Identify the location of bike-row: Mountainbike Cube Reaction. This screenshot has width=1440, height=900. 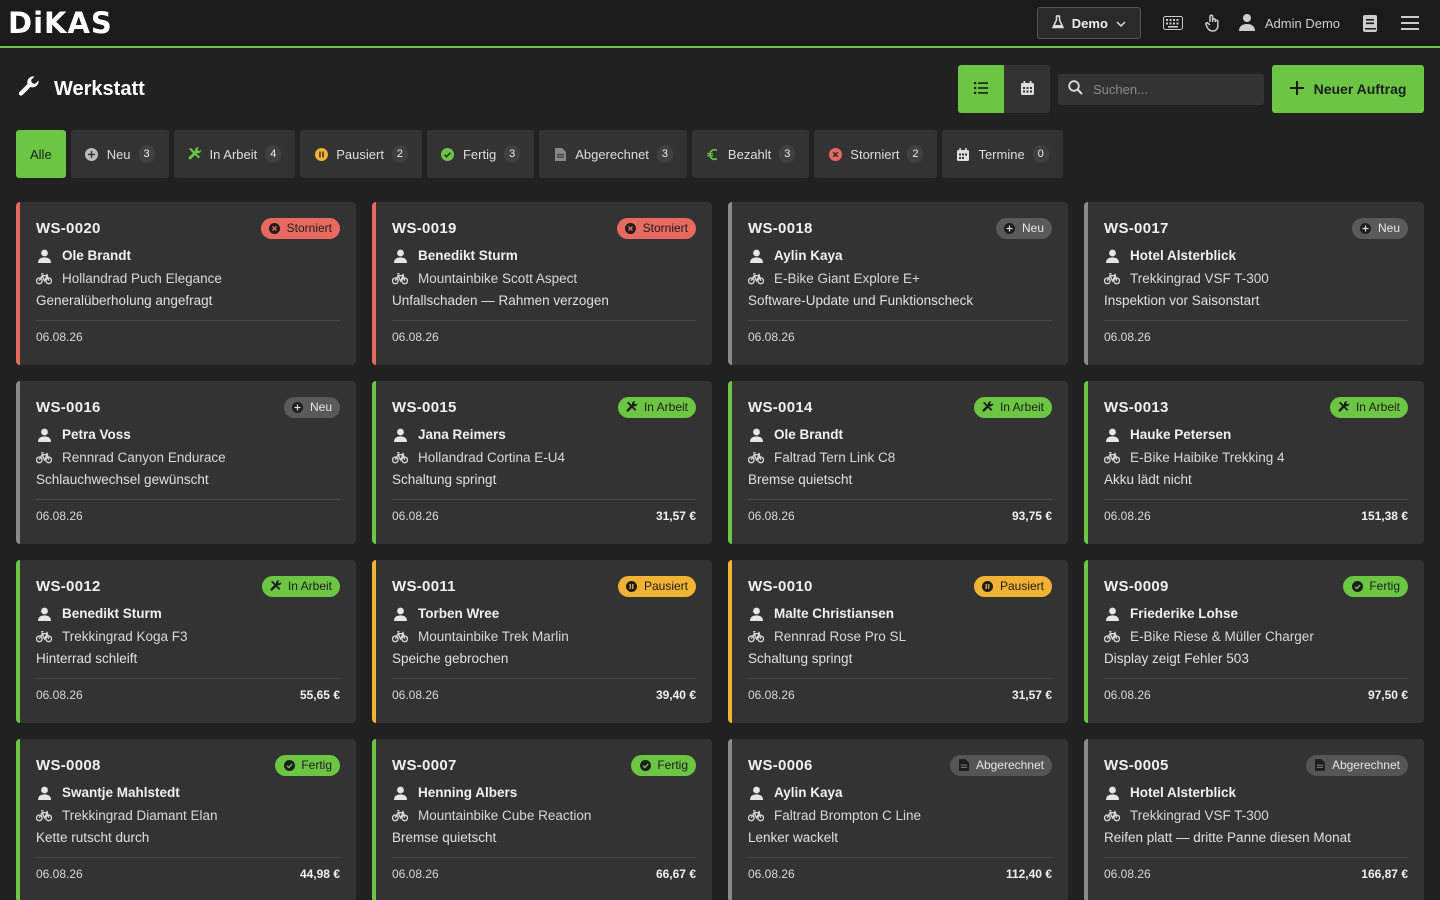
(544, 815).